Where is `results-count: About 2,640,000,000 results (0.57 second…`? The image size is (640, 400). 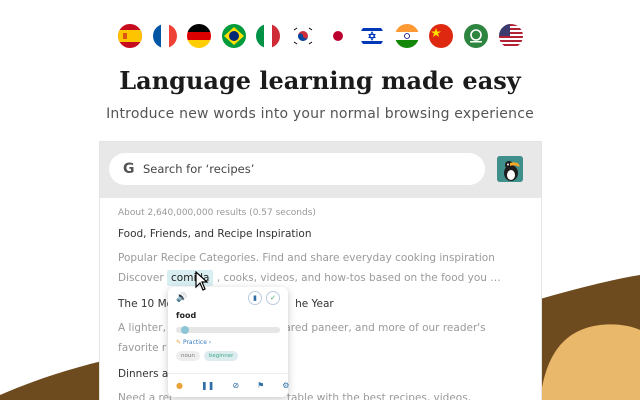 results-count: About 2,640,000,000 results (0.57 second… is located at coordinates (217, 213).